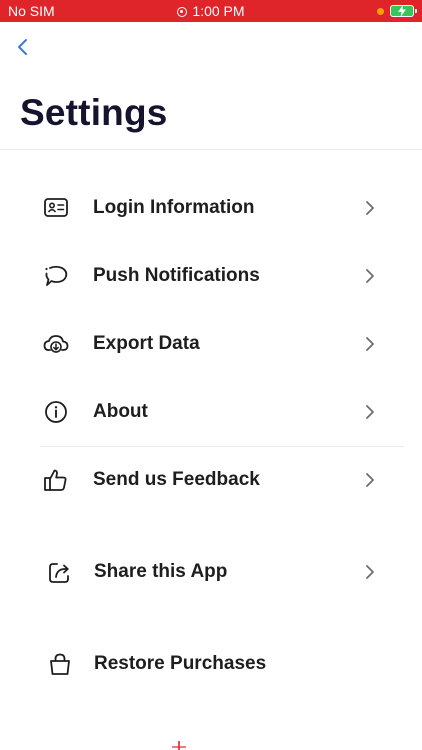 The width and height of the screenshot is (422, 750). I want to click on settings-item-login-information: Login Information, so click(211, 208).